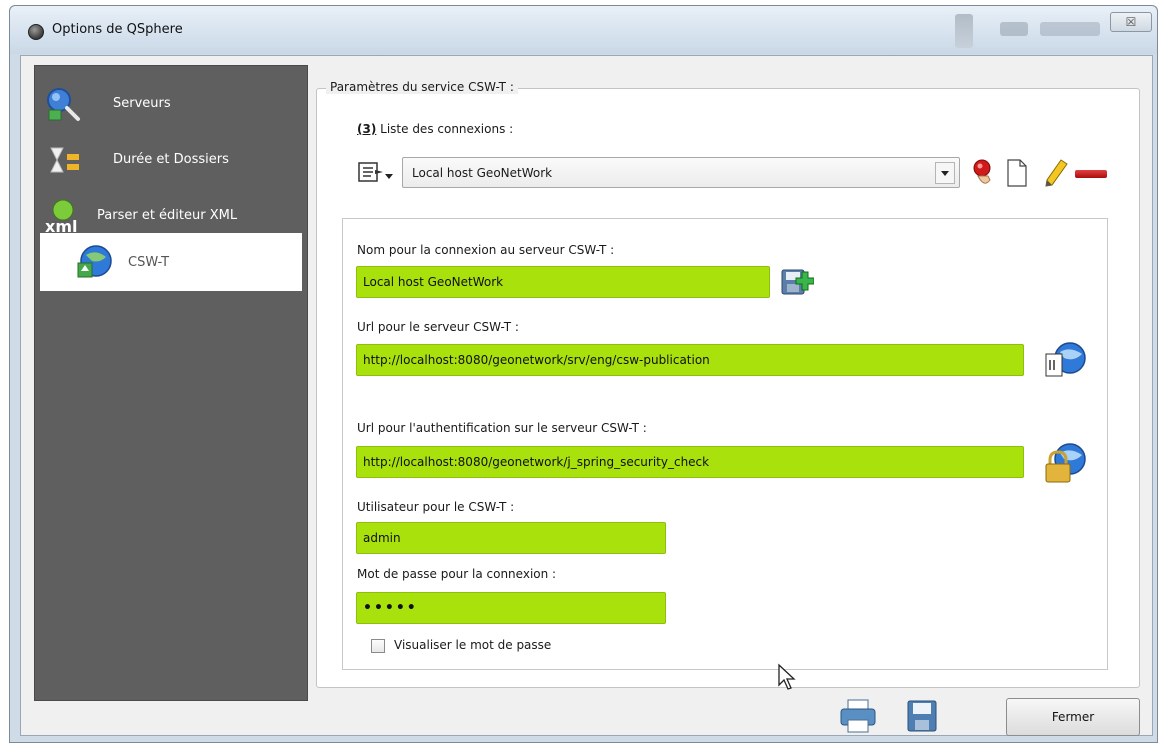 The image size is (1165, 744). What do you see at coordinates (482, 173) in the screenshot?
I see `connection-select-value: Local host GeoNetWork` at bounding box center [482, 173].